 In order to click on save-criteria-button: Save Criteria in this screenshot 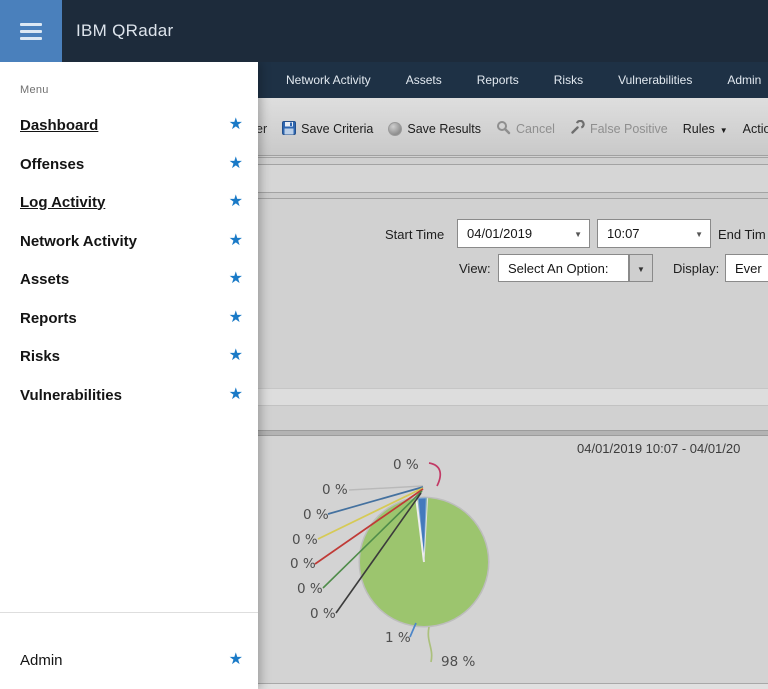, I will do `click(328, 129)`.